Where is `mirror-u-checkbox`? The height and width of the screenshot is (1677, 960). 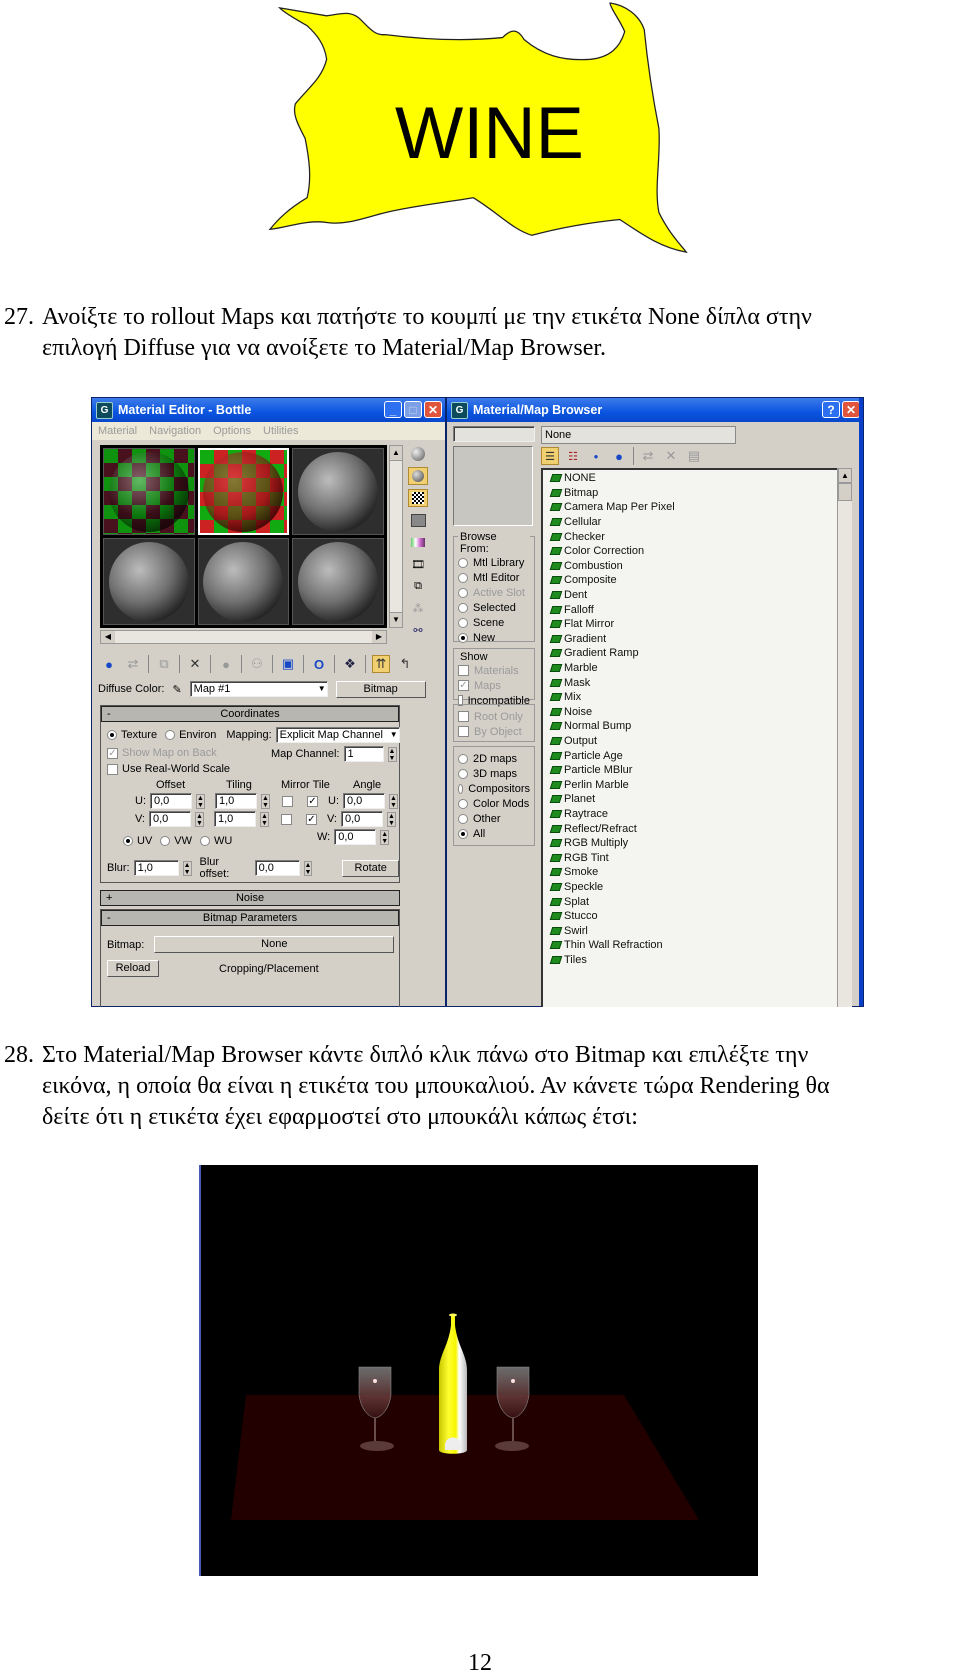
mirror-u-checkbox is located at coordinates (287, 801).